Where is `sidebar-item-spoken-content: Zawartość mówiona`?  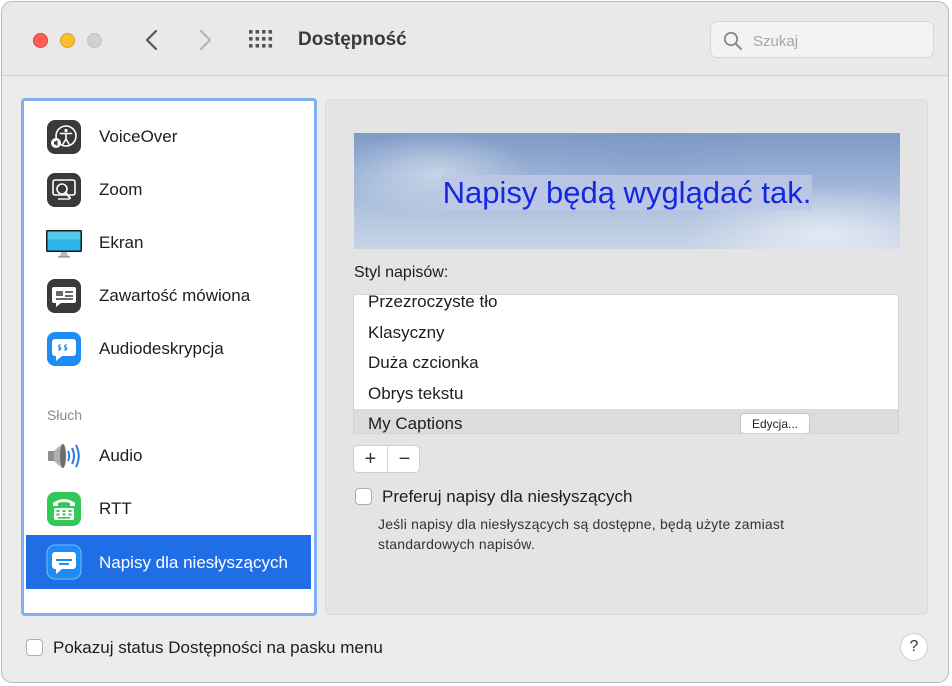 sidebar-item-spoken-content: Zawartość mówiona is located at coordinates (169, 294).